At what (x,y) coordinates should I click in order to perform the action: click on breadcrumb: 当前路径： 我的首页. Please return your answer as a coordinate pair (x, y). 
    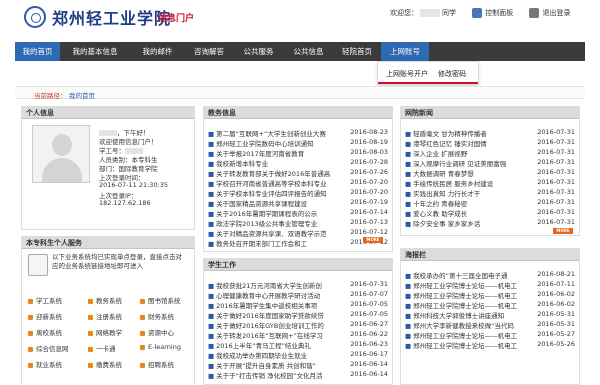
    Looking at the image, I should click on (300, 93).